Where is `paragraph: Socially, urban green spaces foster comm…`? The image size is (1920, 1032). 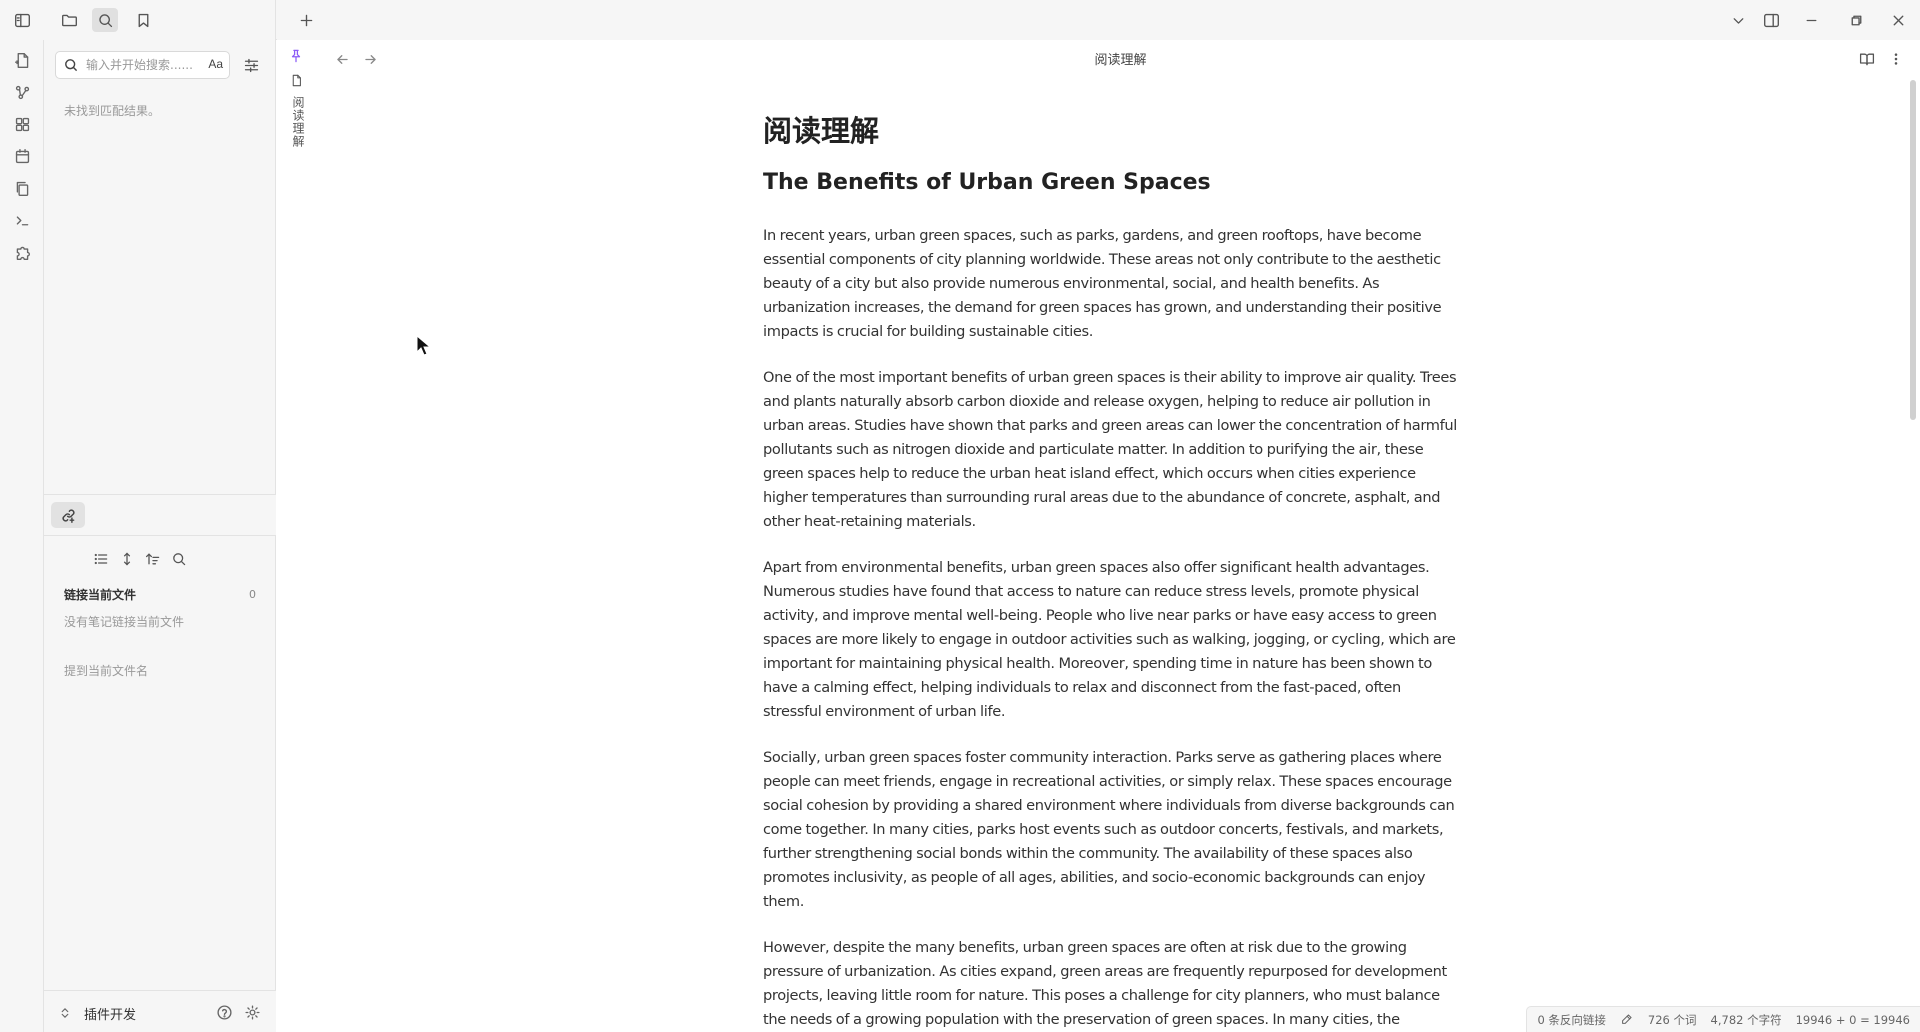
paragraph: Socially, urban green spaces foster comm… is located at coordinates (1109, 829).